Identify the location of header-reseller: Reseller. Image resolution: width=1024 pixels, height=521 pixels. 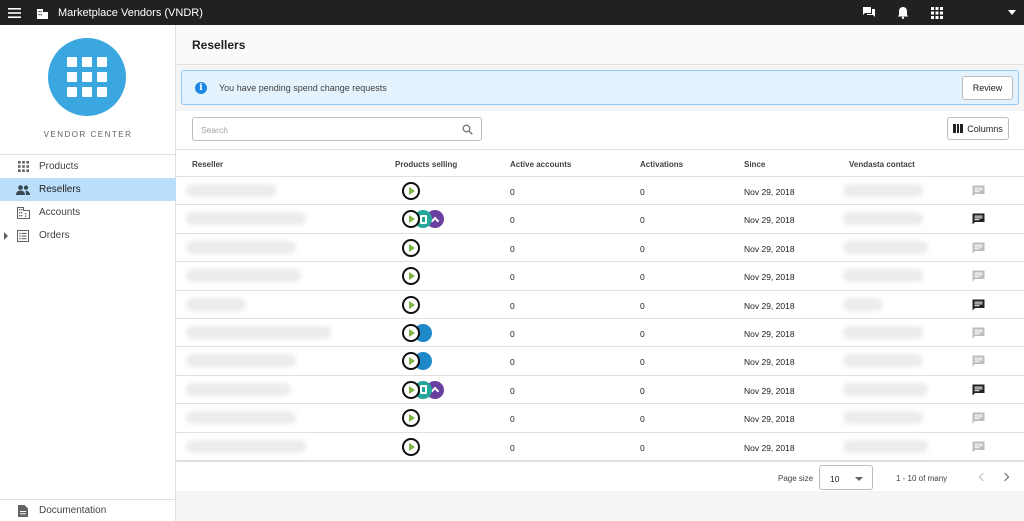
(207, 164).